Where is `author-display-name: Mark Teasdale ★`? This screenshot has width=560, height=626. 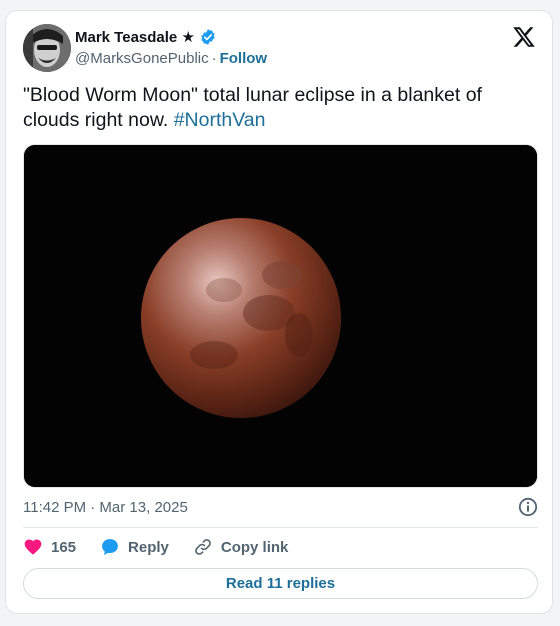
author-display-name: Mark Teasdale ★ is located at coordinates (135, 37).